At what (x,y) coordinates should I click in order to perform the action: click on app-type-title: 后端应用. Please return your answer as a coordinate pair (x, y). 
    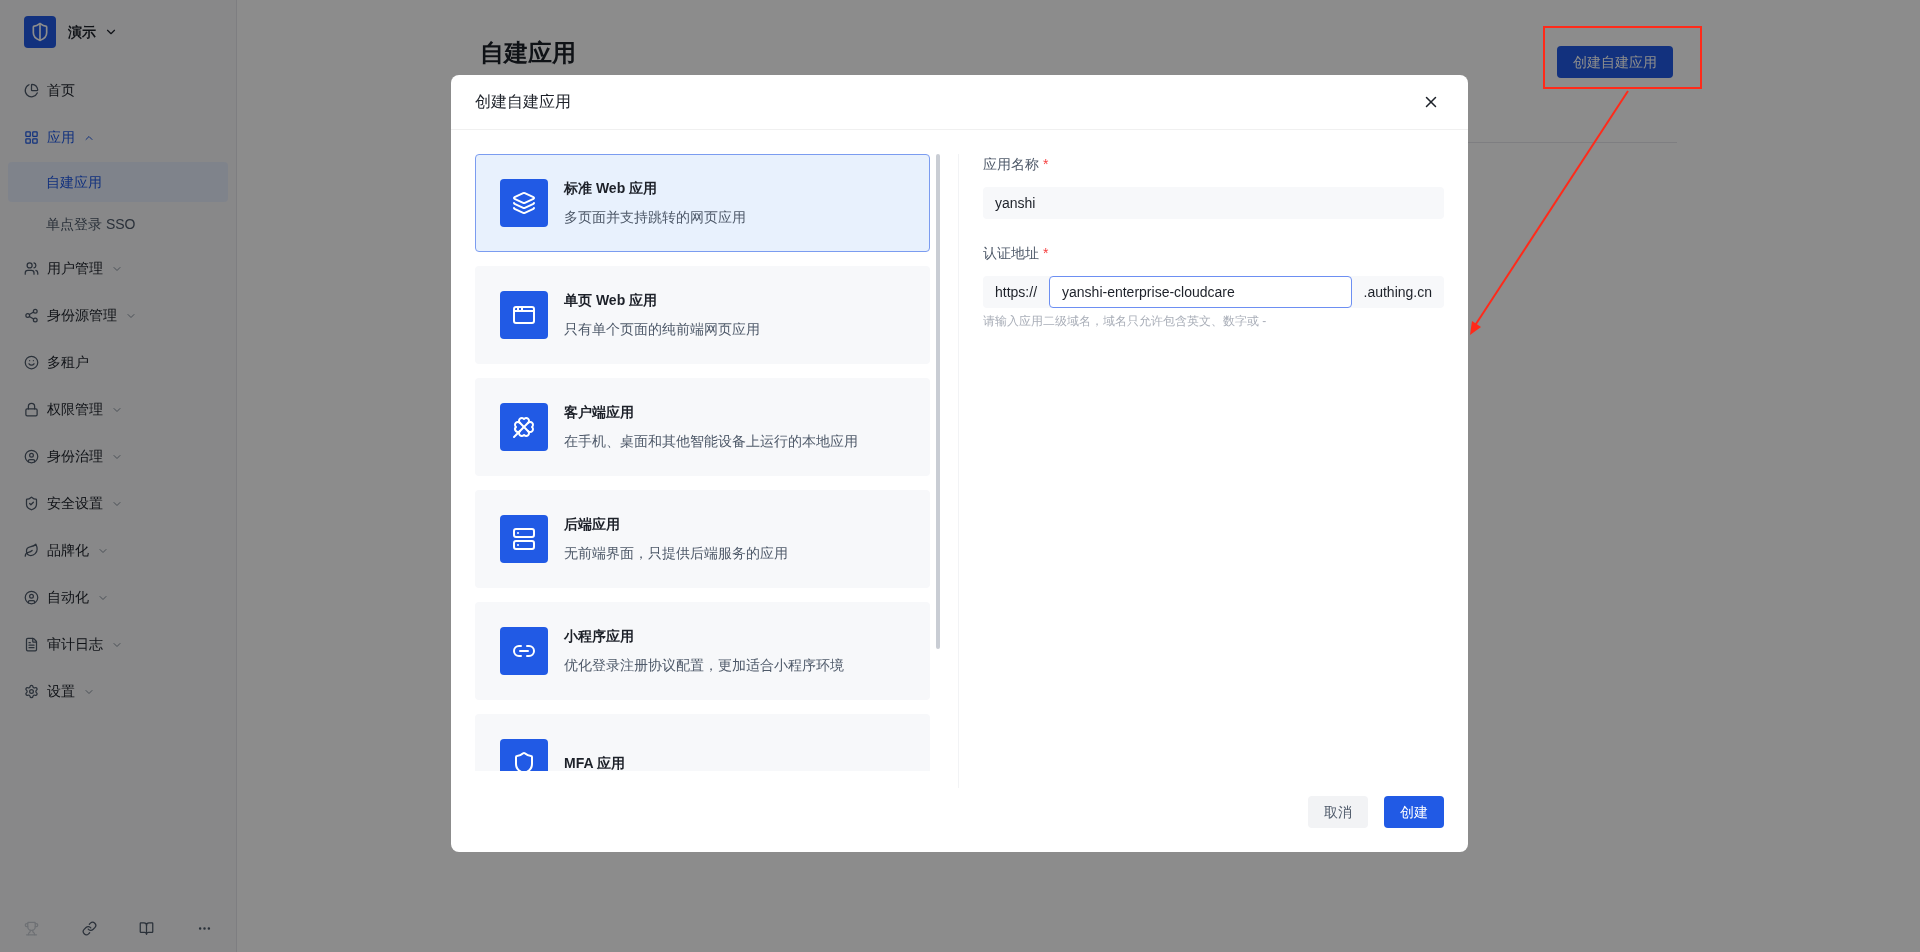
    Looking at the image, I should click on (592, 524).